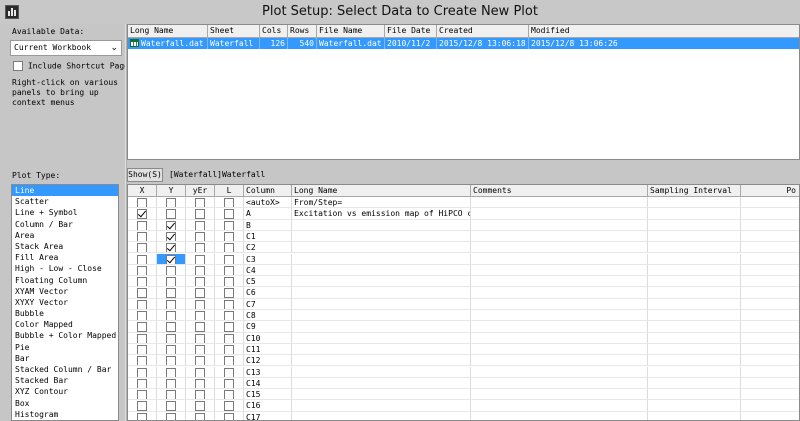 The image size is (800, 421). What do you see at coordinates (463, 203) in the screenshot?
I see `table-row: <autoX> From/Step=` at bounding box center [463, 203].